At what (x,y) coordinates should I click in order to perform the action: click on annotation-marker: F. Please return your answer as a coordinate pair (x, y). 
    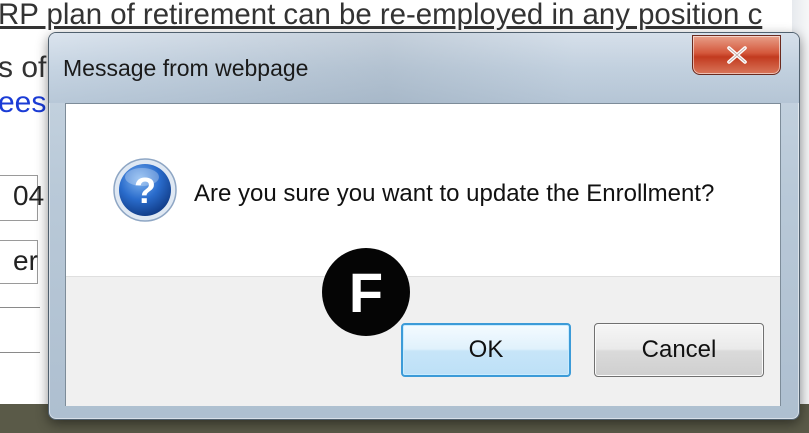
    Looking at the image, I should click on (366, 292).